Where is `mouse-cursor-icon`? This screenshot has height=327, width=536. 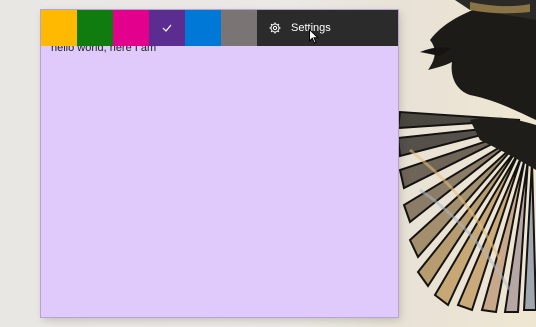
mouse-cursor-icon is located at coordinates (314, 36).